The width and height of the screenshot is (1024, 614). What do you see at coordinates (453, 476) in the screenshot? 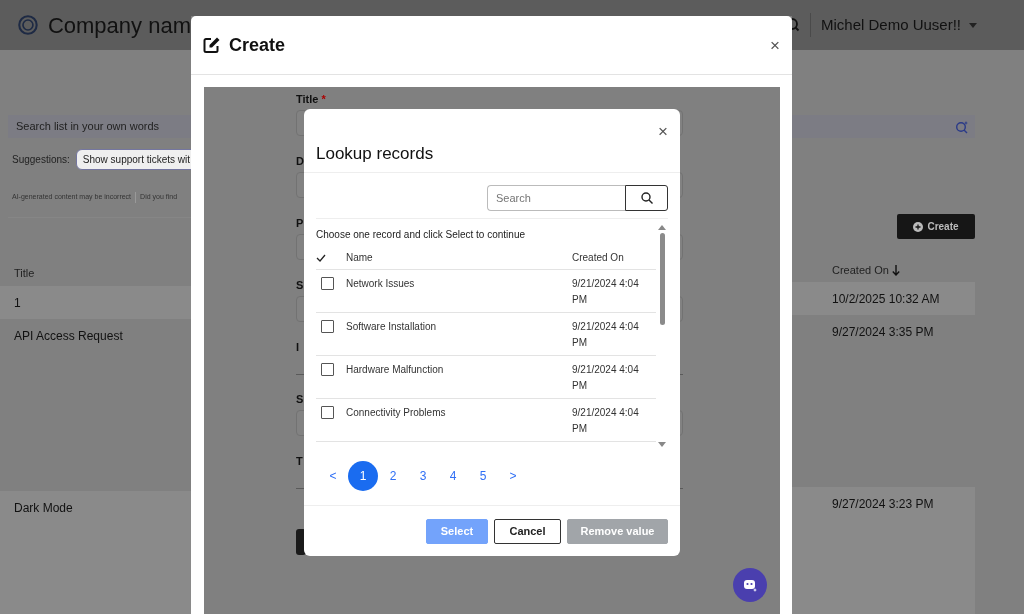
I see `page-button: 4` at bounding box center [453, 476].